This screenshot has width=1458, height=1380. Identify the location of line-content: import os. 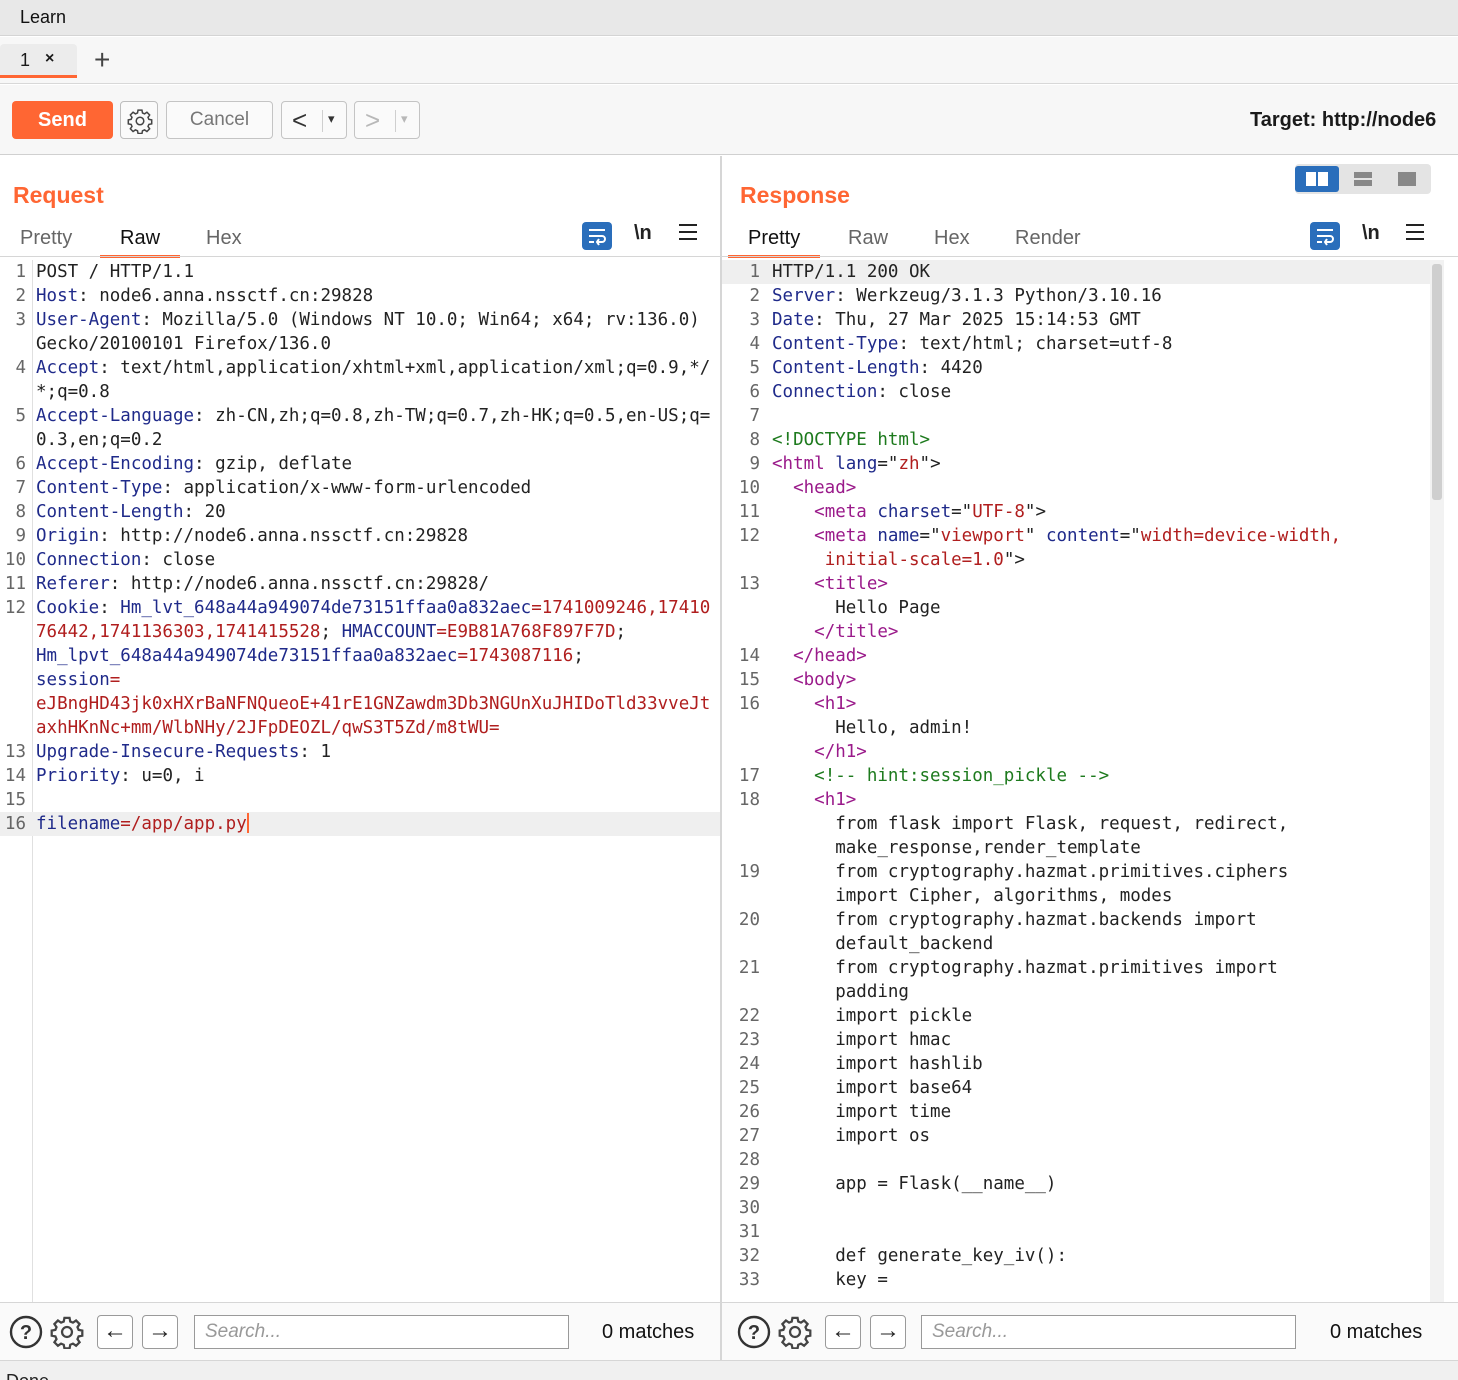
(851, 1136).